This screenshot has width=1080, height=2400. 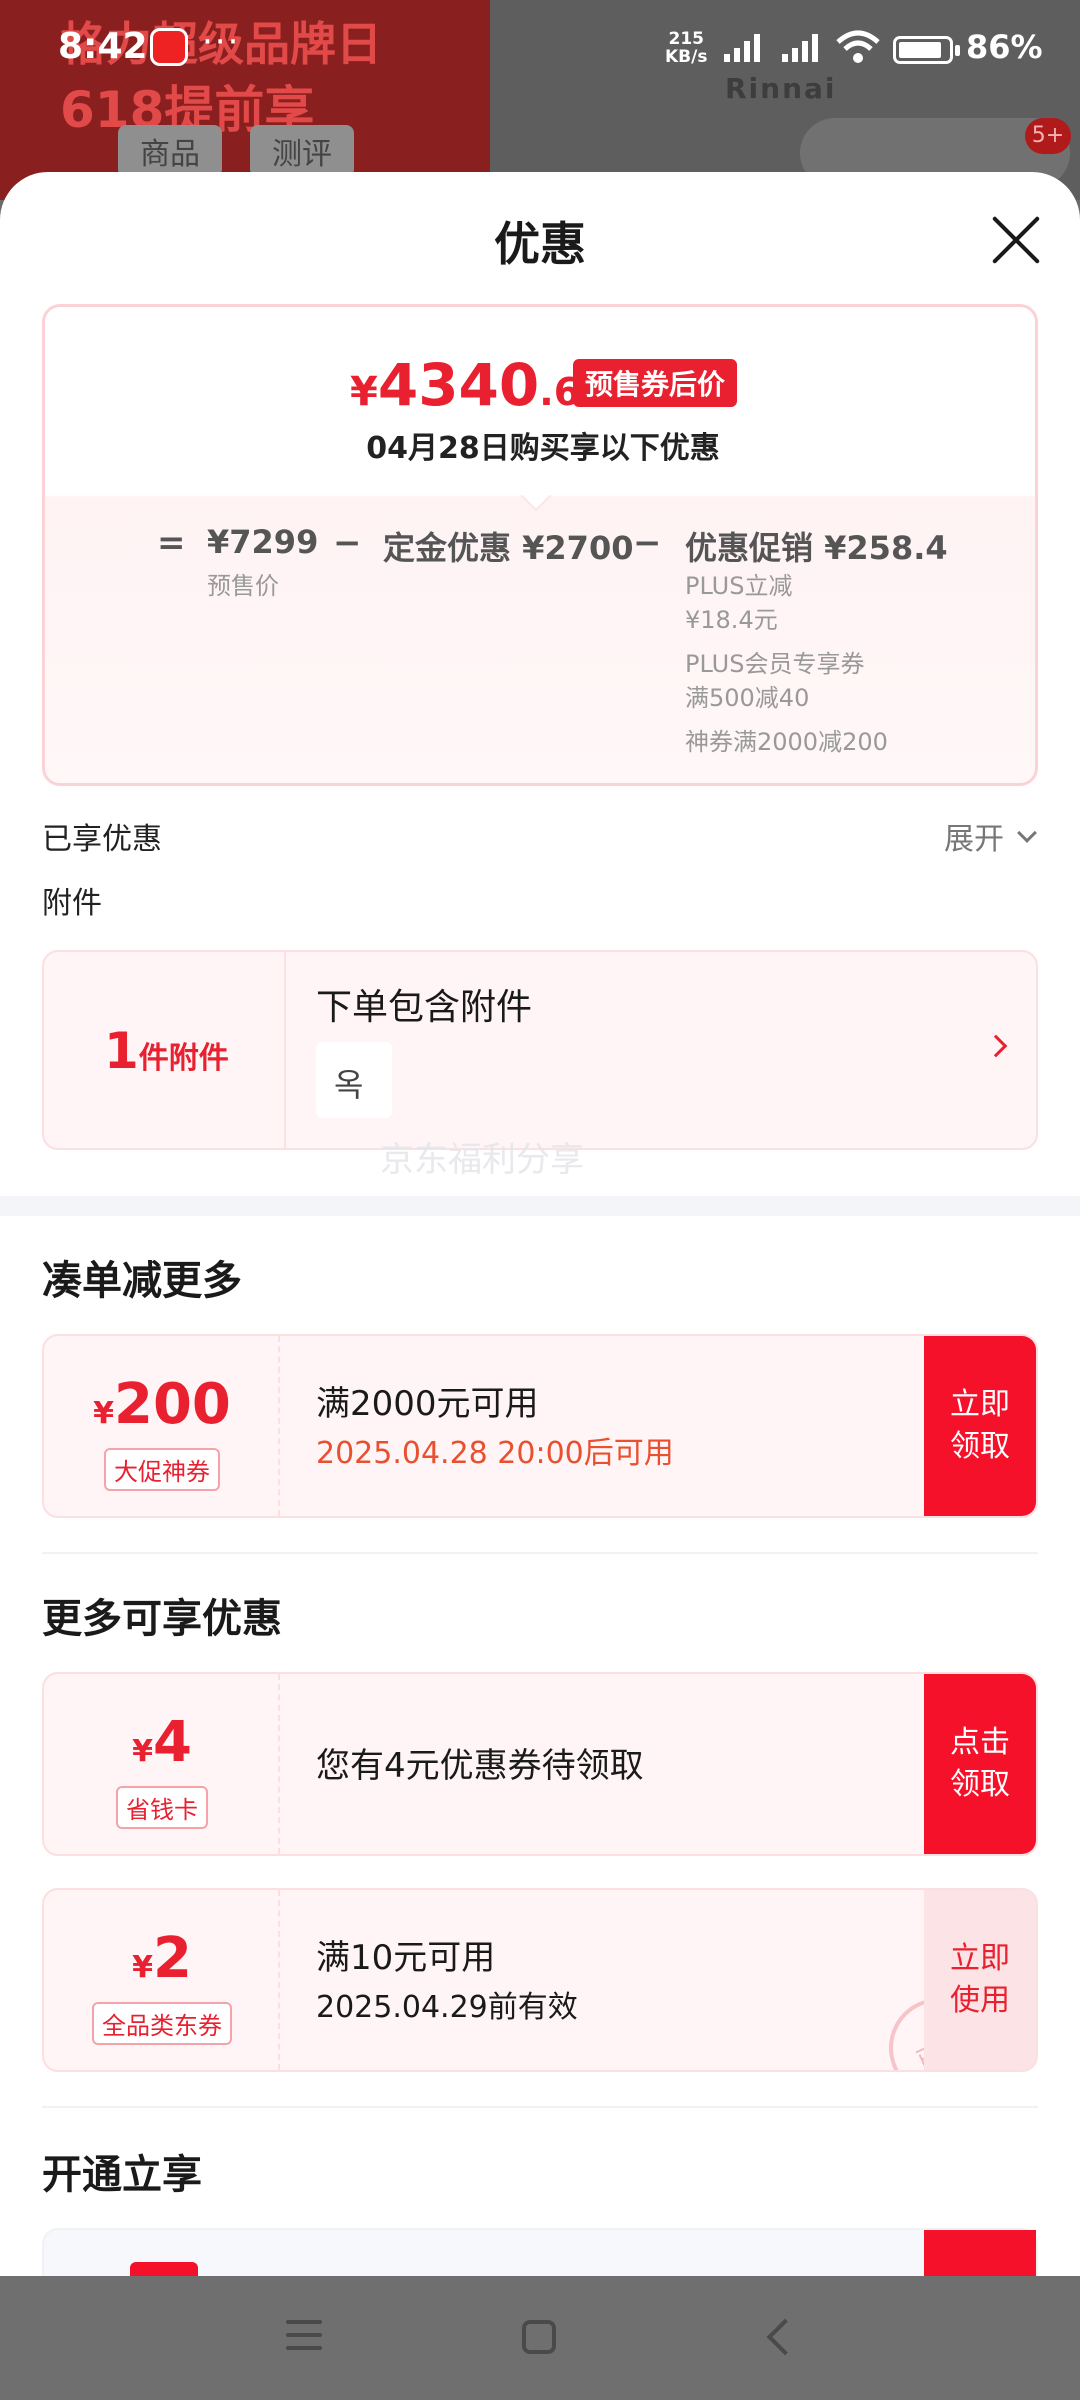 I want to click on battery-icon, so click(x=923, y=50).